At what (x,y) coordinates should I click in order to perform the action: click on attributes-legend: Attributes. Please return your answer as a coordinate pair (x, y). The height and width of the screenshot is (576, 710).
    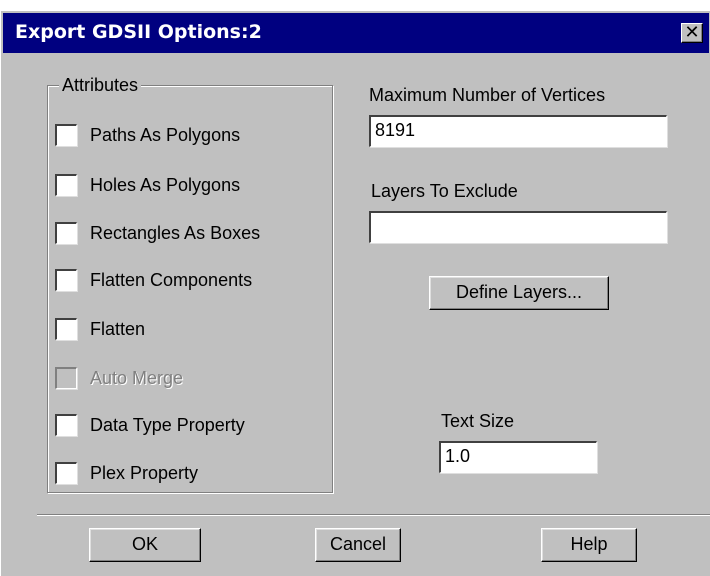
    Looking at the image, I should click on (100, 85).